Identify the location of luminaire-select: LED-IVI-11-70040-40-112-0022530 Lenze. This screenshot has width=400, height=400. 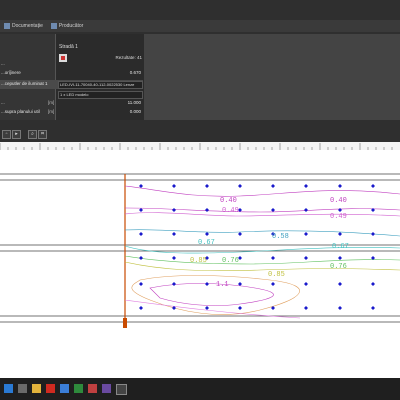
(100, 85).